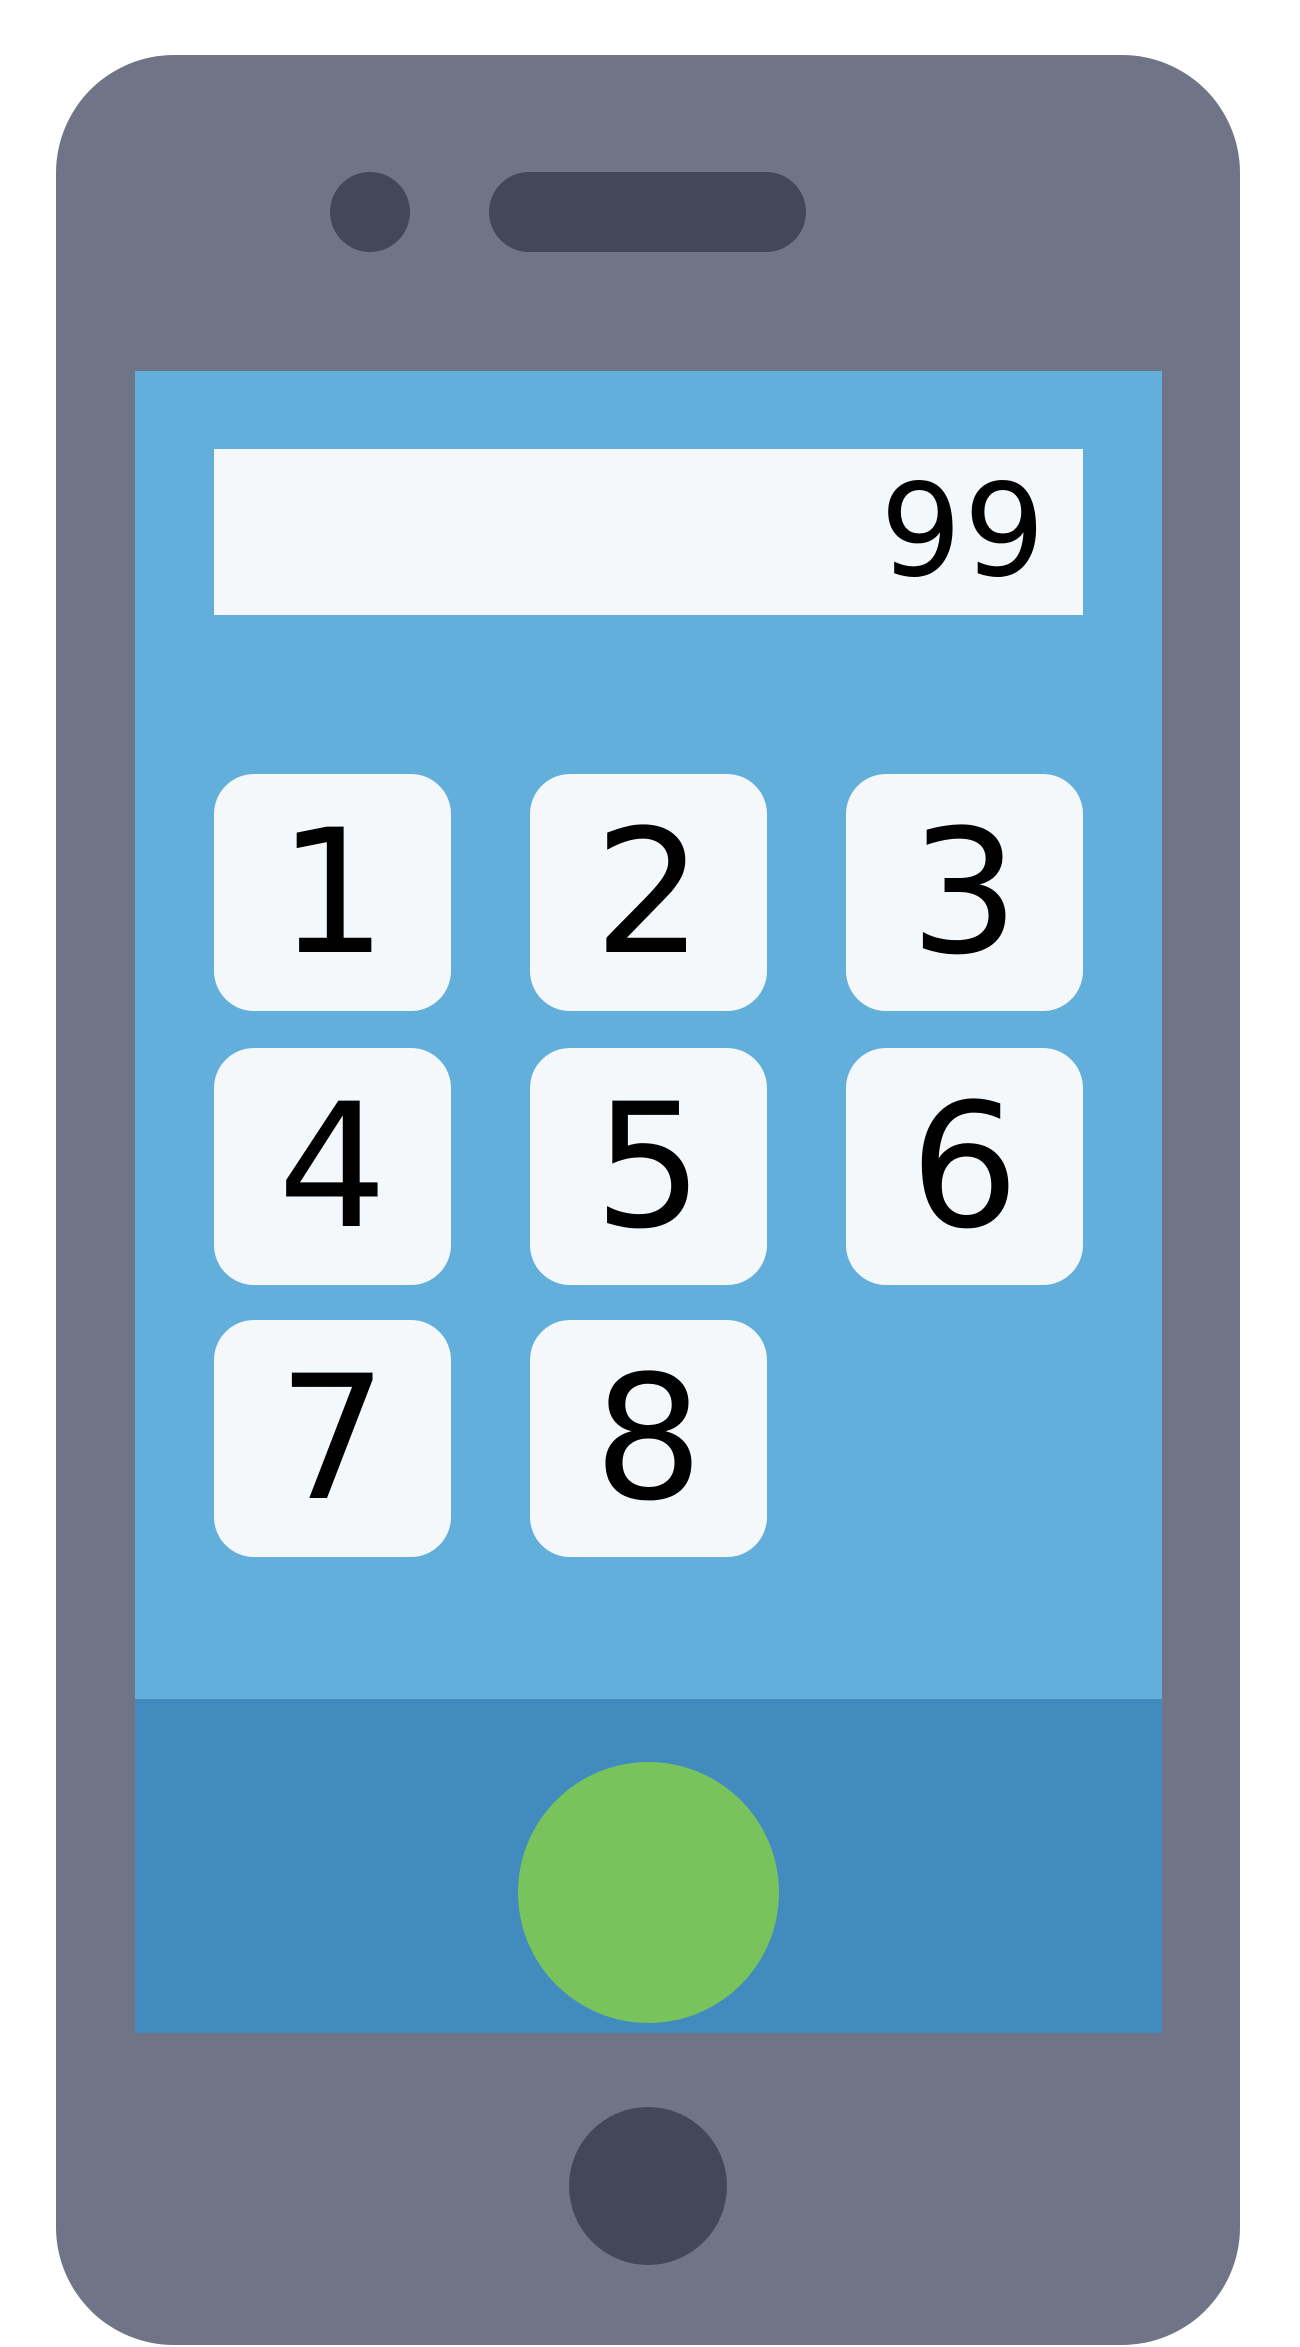  I want to click on key-6: 6, so click(964, 1166).